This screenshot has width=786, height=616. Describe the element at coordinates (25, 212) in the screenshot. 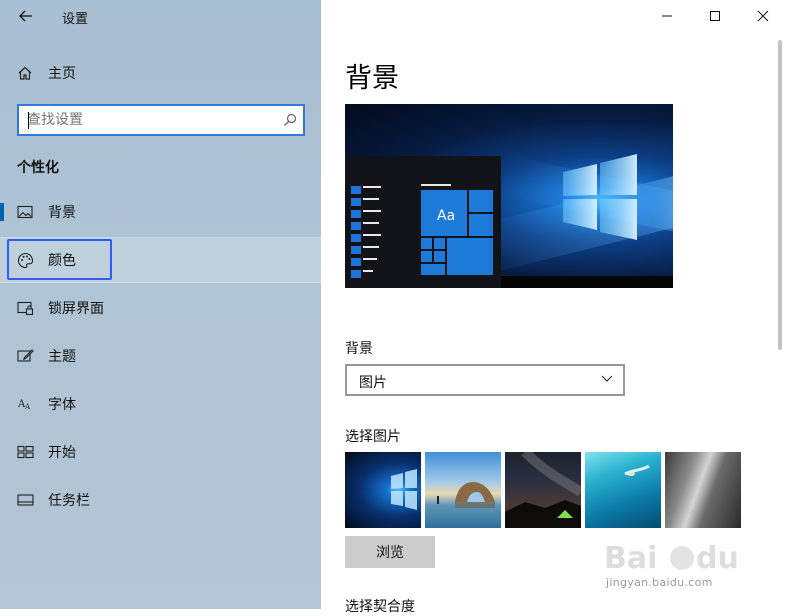

I see `image-icon` at that location.